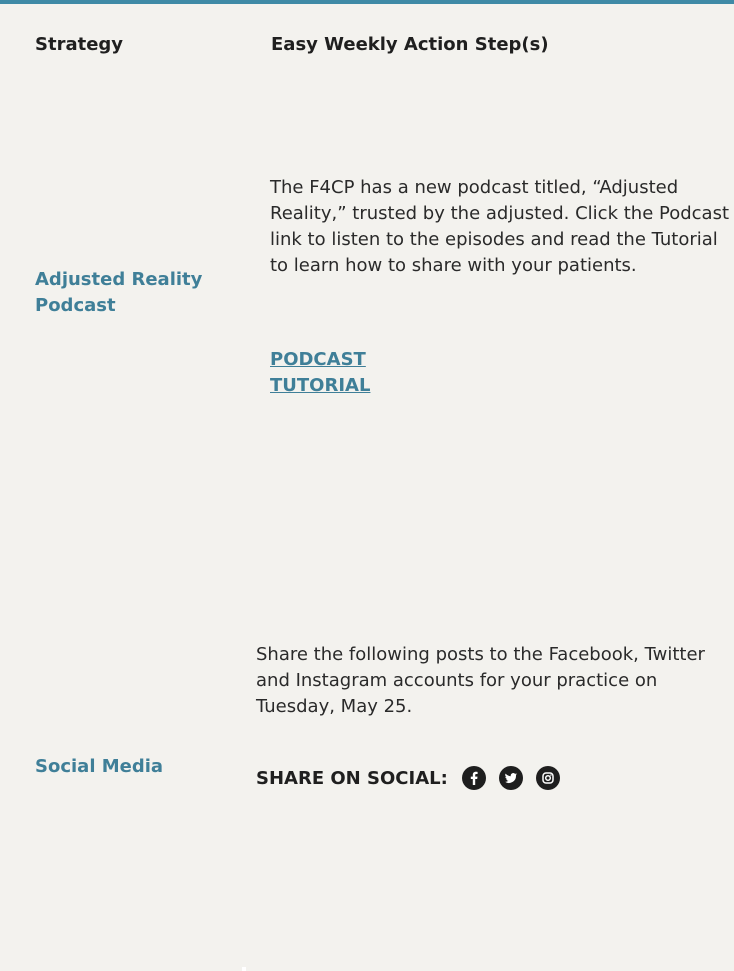 This screenshot has height=971, width=734. I want to click on header-steps-cell: Easy Weekly Action Step(s), so click(490, 44).